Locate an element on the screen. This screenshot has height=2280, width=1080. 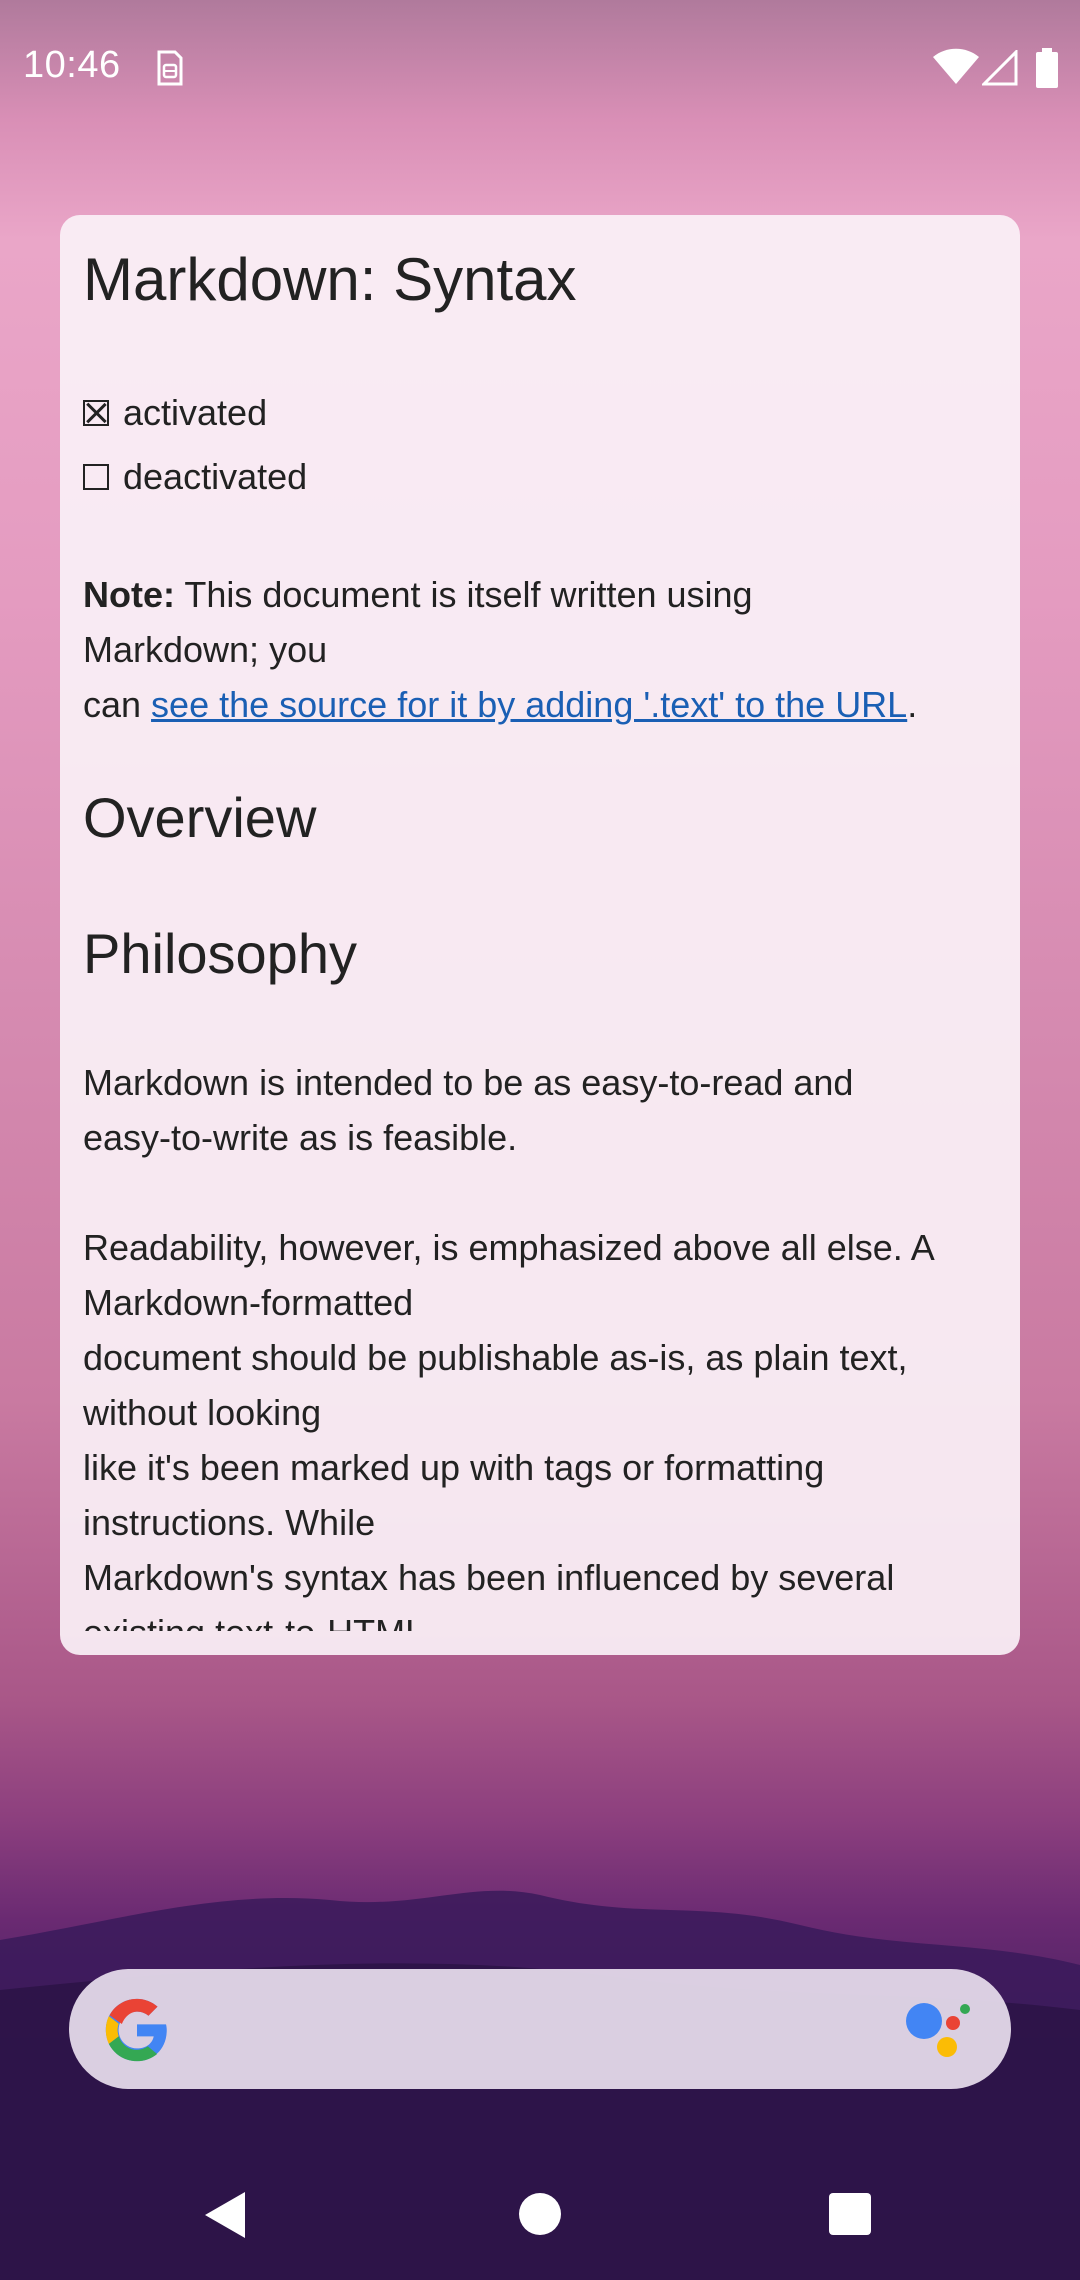
checked-box-icon is located at coordinates (96, 413).